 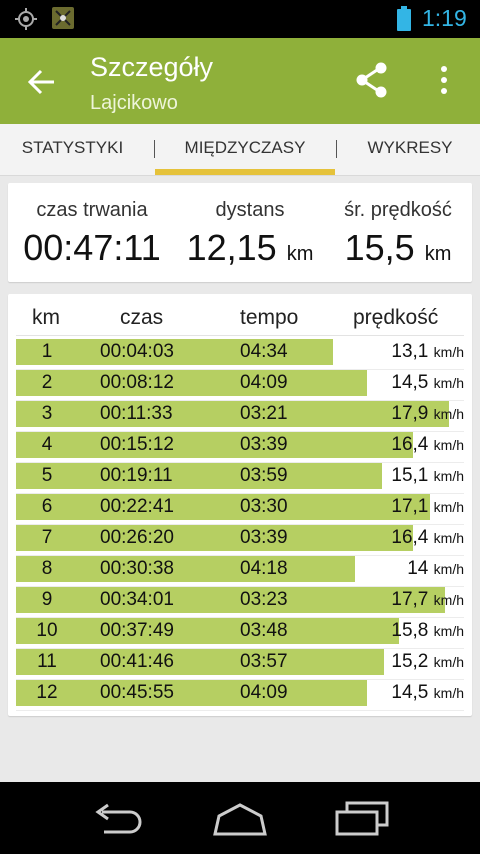 What do you see at coordinates (26, 19) in the screenshot?
I see `gps-icon` at bounding box center [26, 19].